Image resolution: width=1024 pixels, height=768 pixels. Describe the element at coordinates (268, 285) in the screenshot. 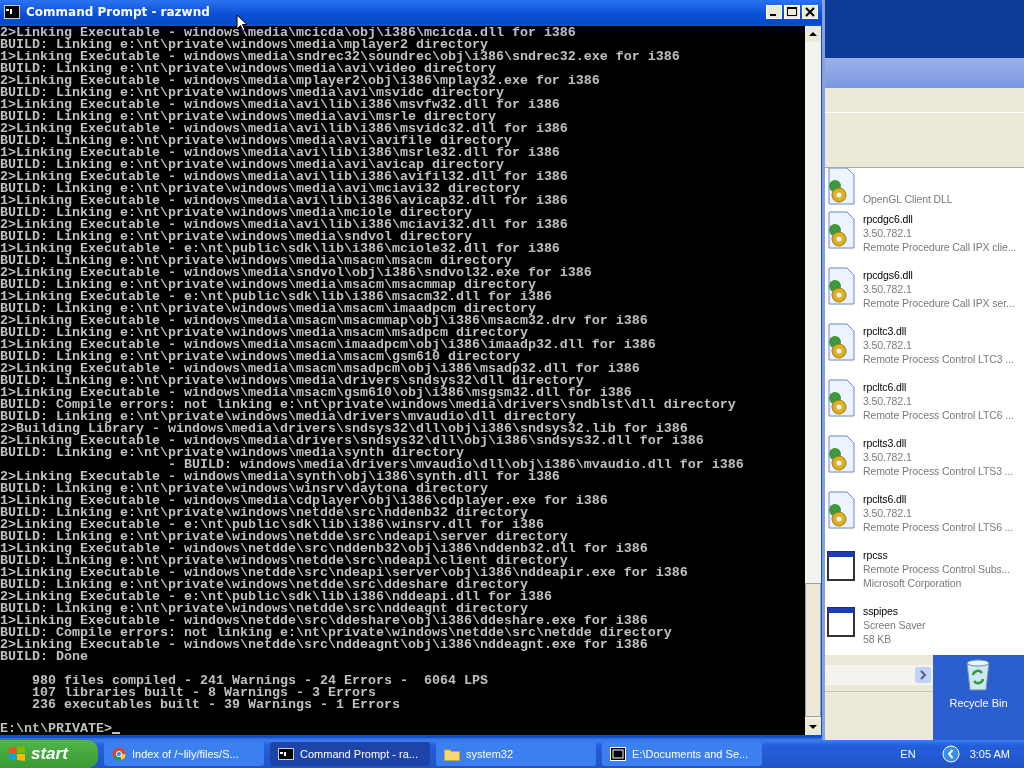

I see `output-line: BUILD: Linking e:\nt\private\windows\media\msacm\msacmmap directory` at that location.